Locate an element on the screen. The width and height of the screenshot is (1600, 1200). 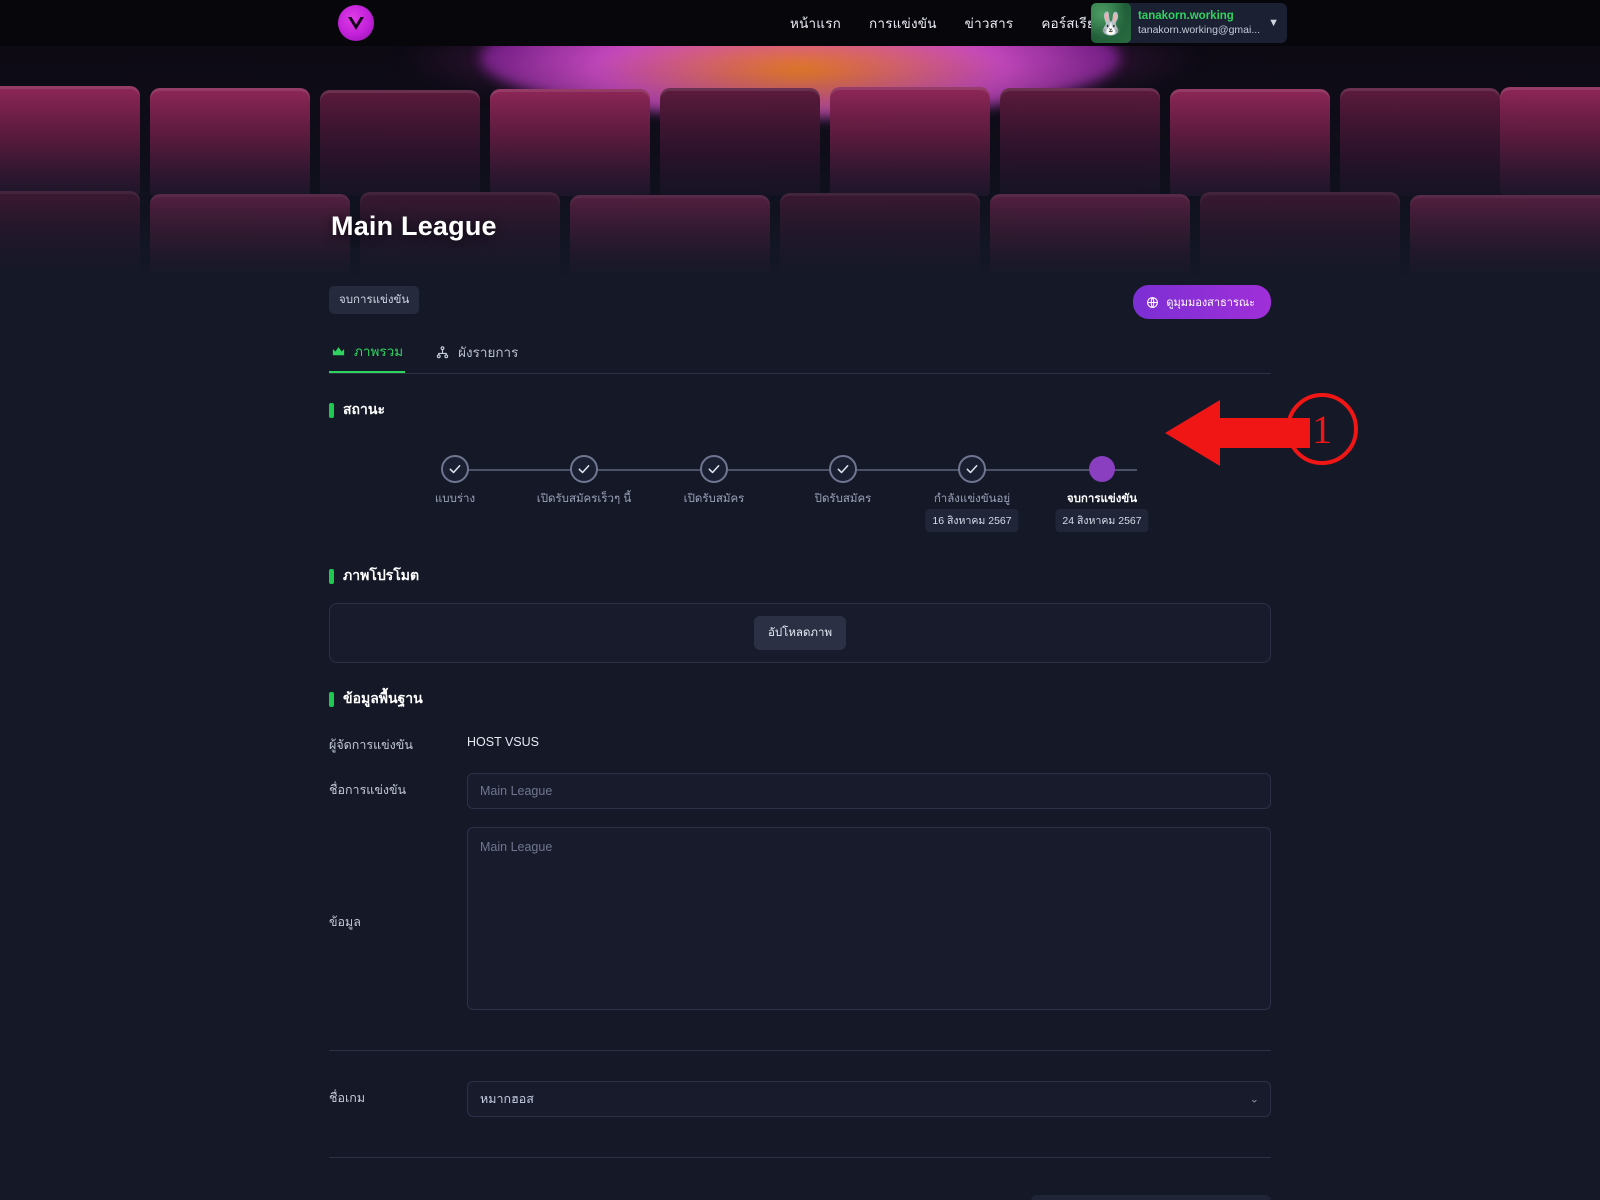
form-row-description: ข้อมูล is located at coordinates (800, 918).